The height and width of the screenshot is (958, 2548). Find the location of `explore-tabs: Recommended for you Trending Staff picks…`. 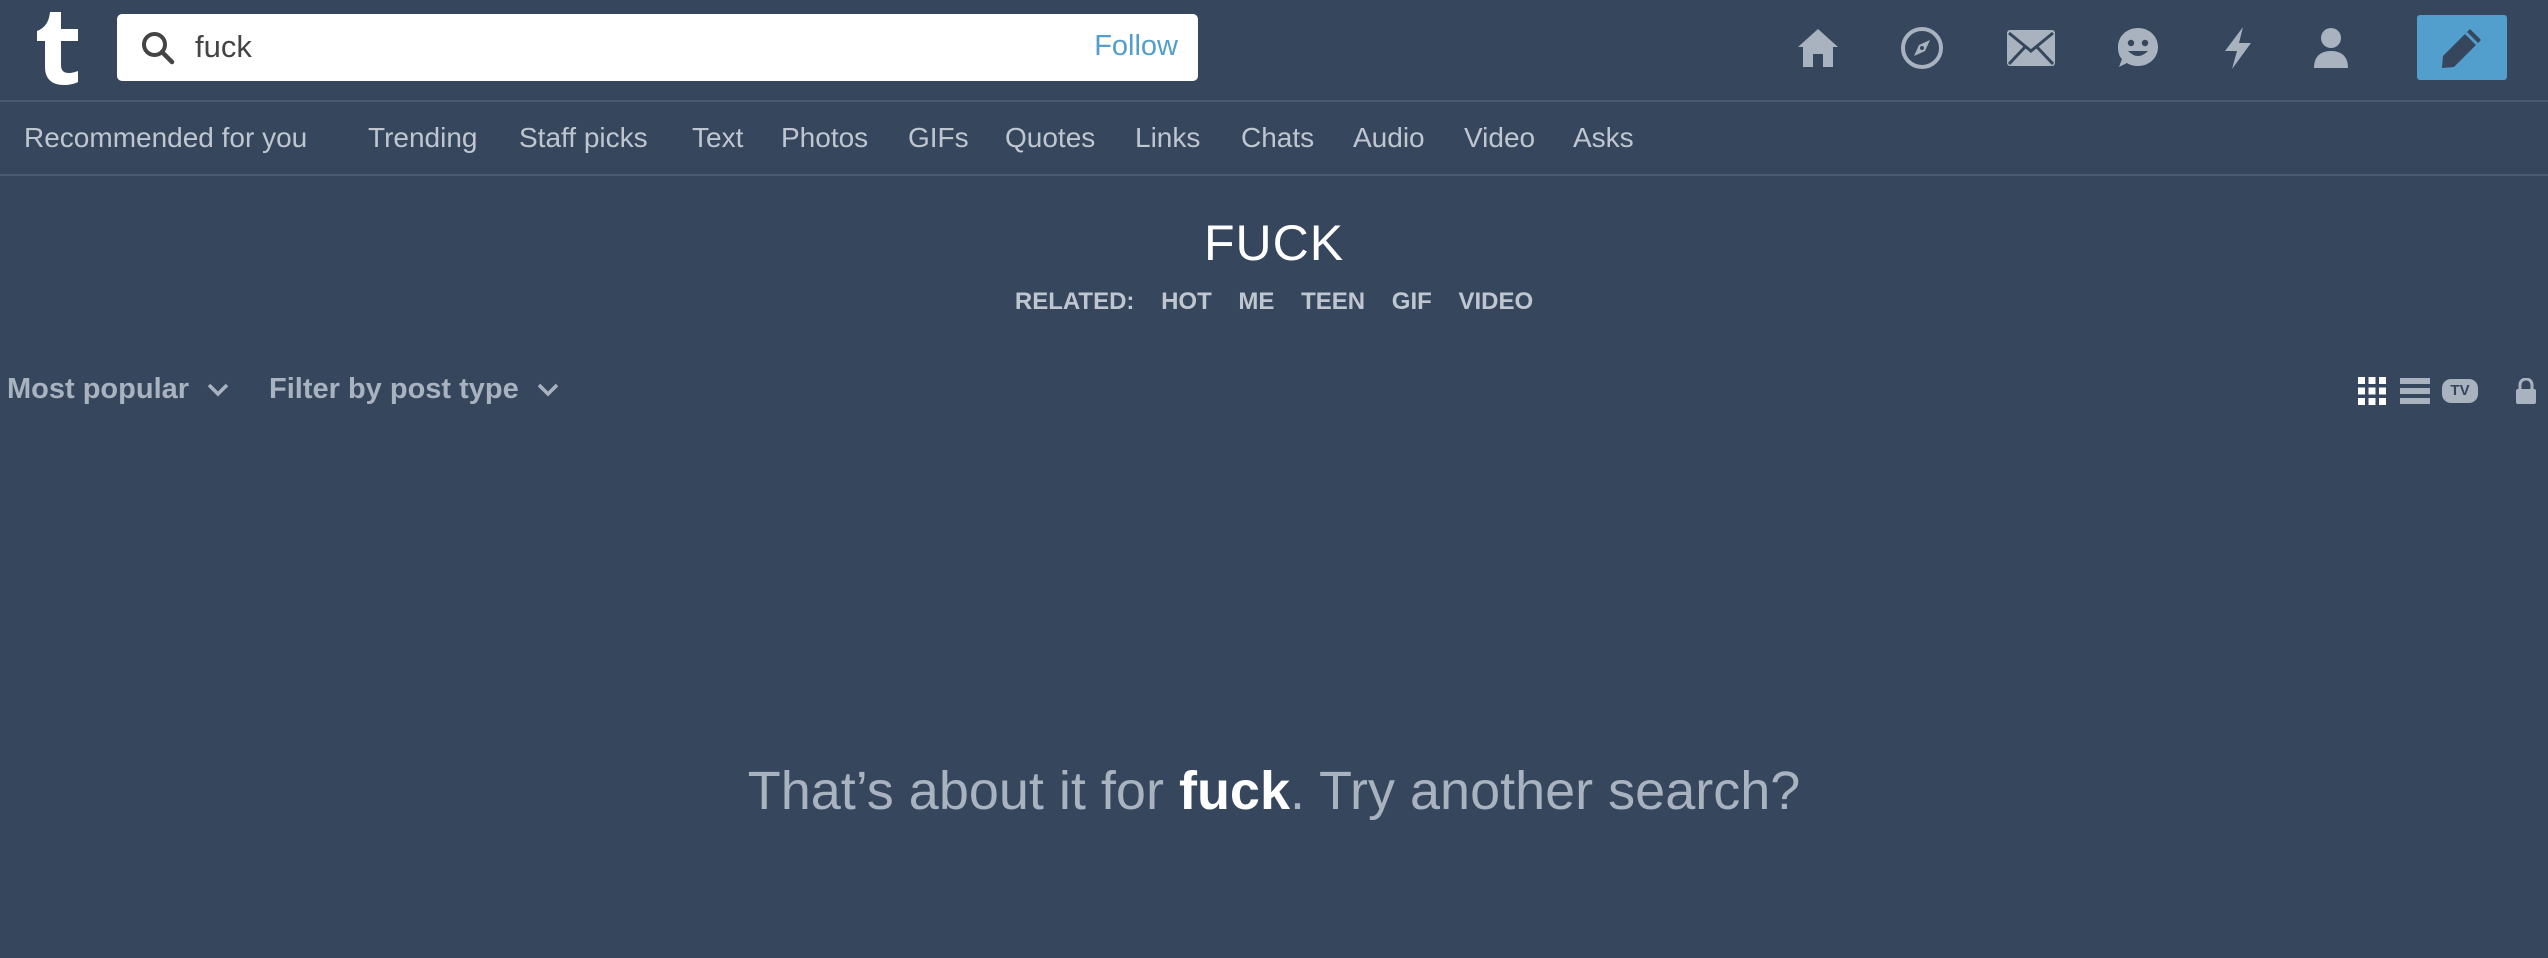

explore-tabs: Recommended for you Trending Staff picks… is located at coordinates (1274, 139).